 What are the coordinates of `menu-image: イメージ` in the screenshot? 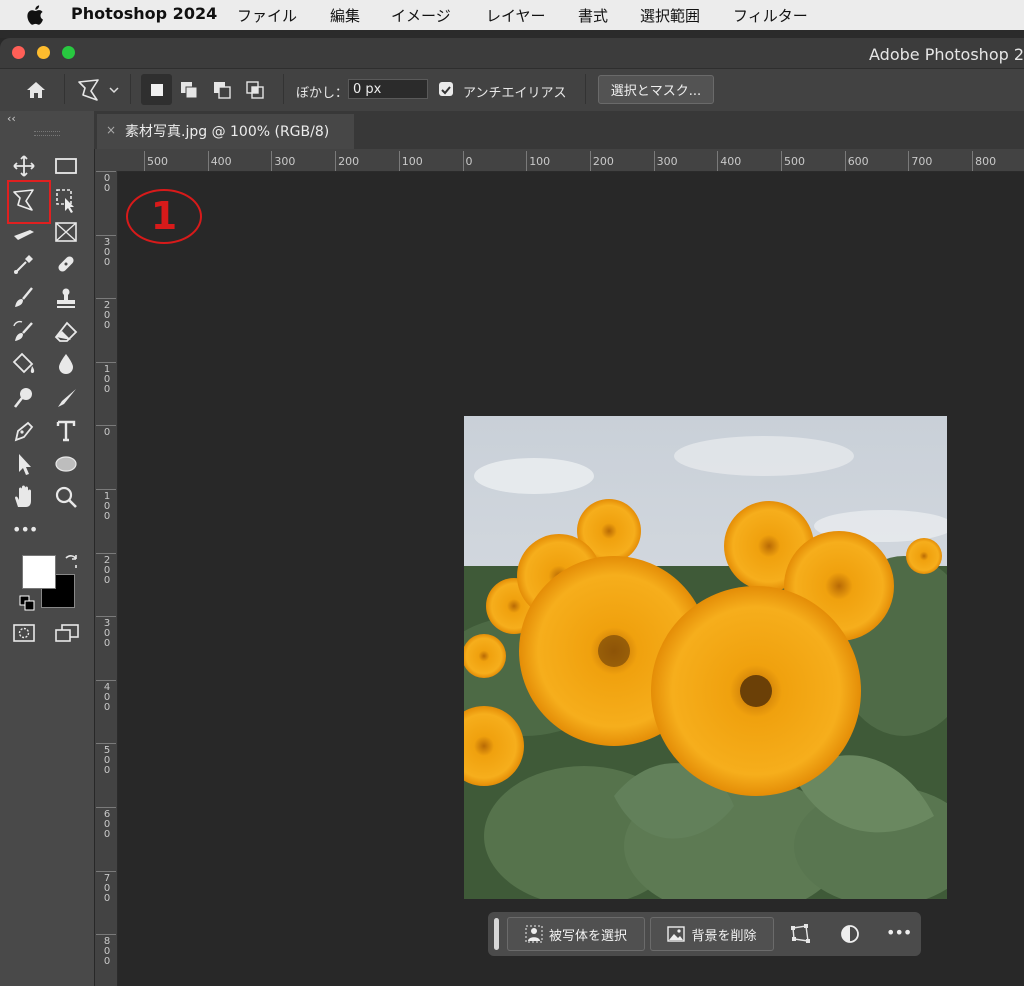 It's located at (421, 15).